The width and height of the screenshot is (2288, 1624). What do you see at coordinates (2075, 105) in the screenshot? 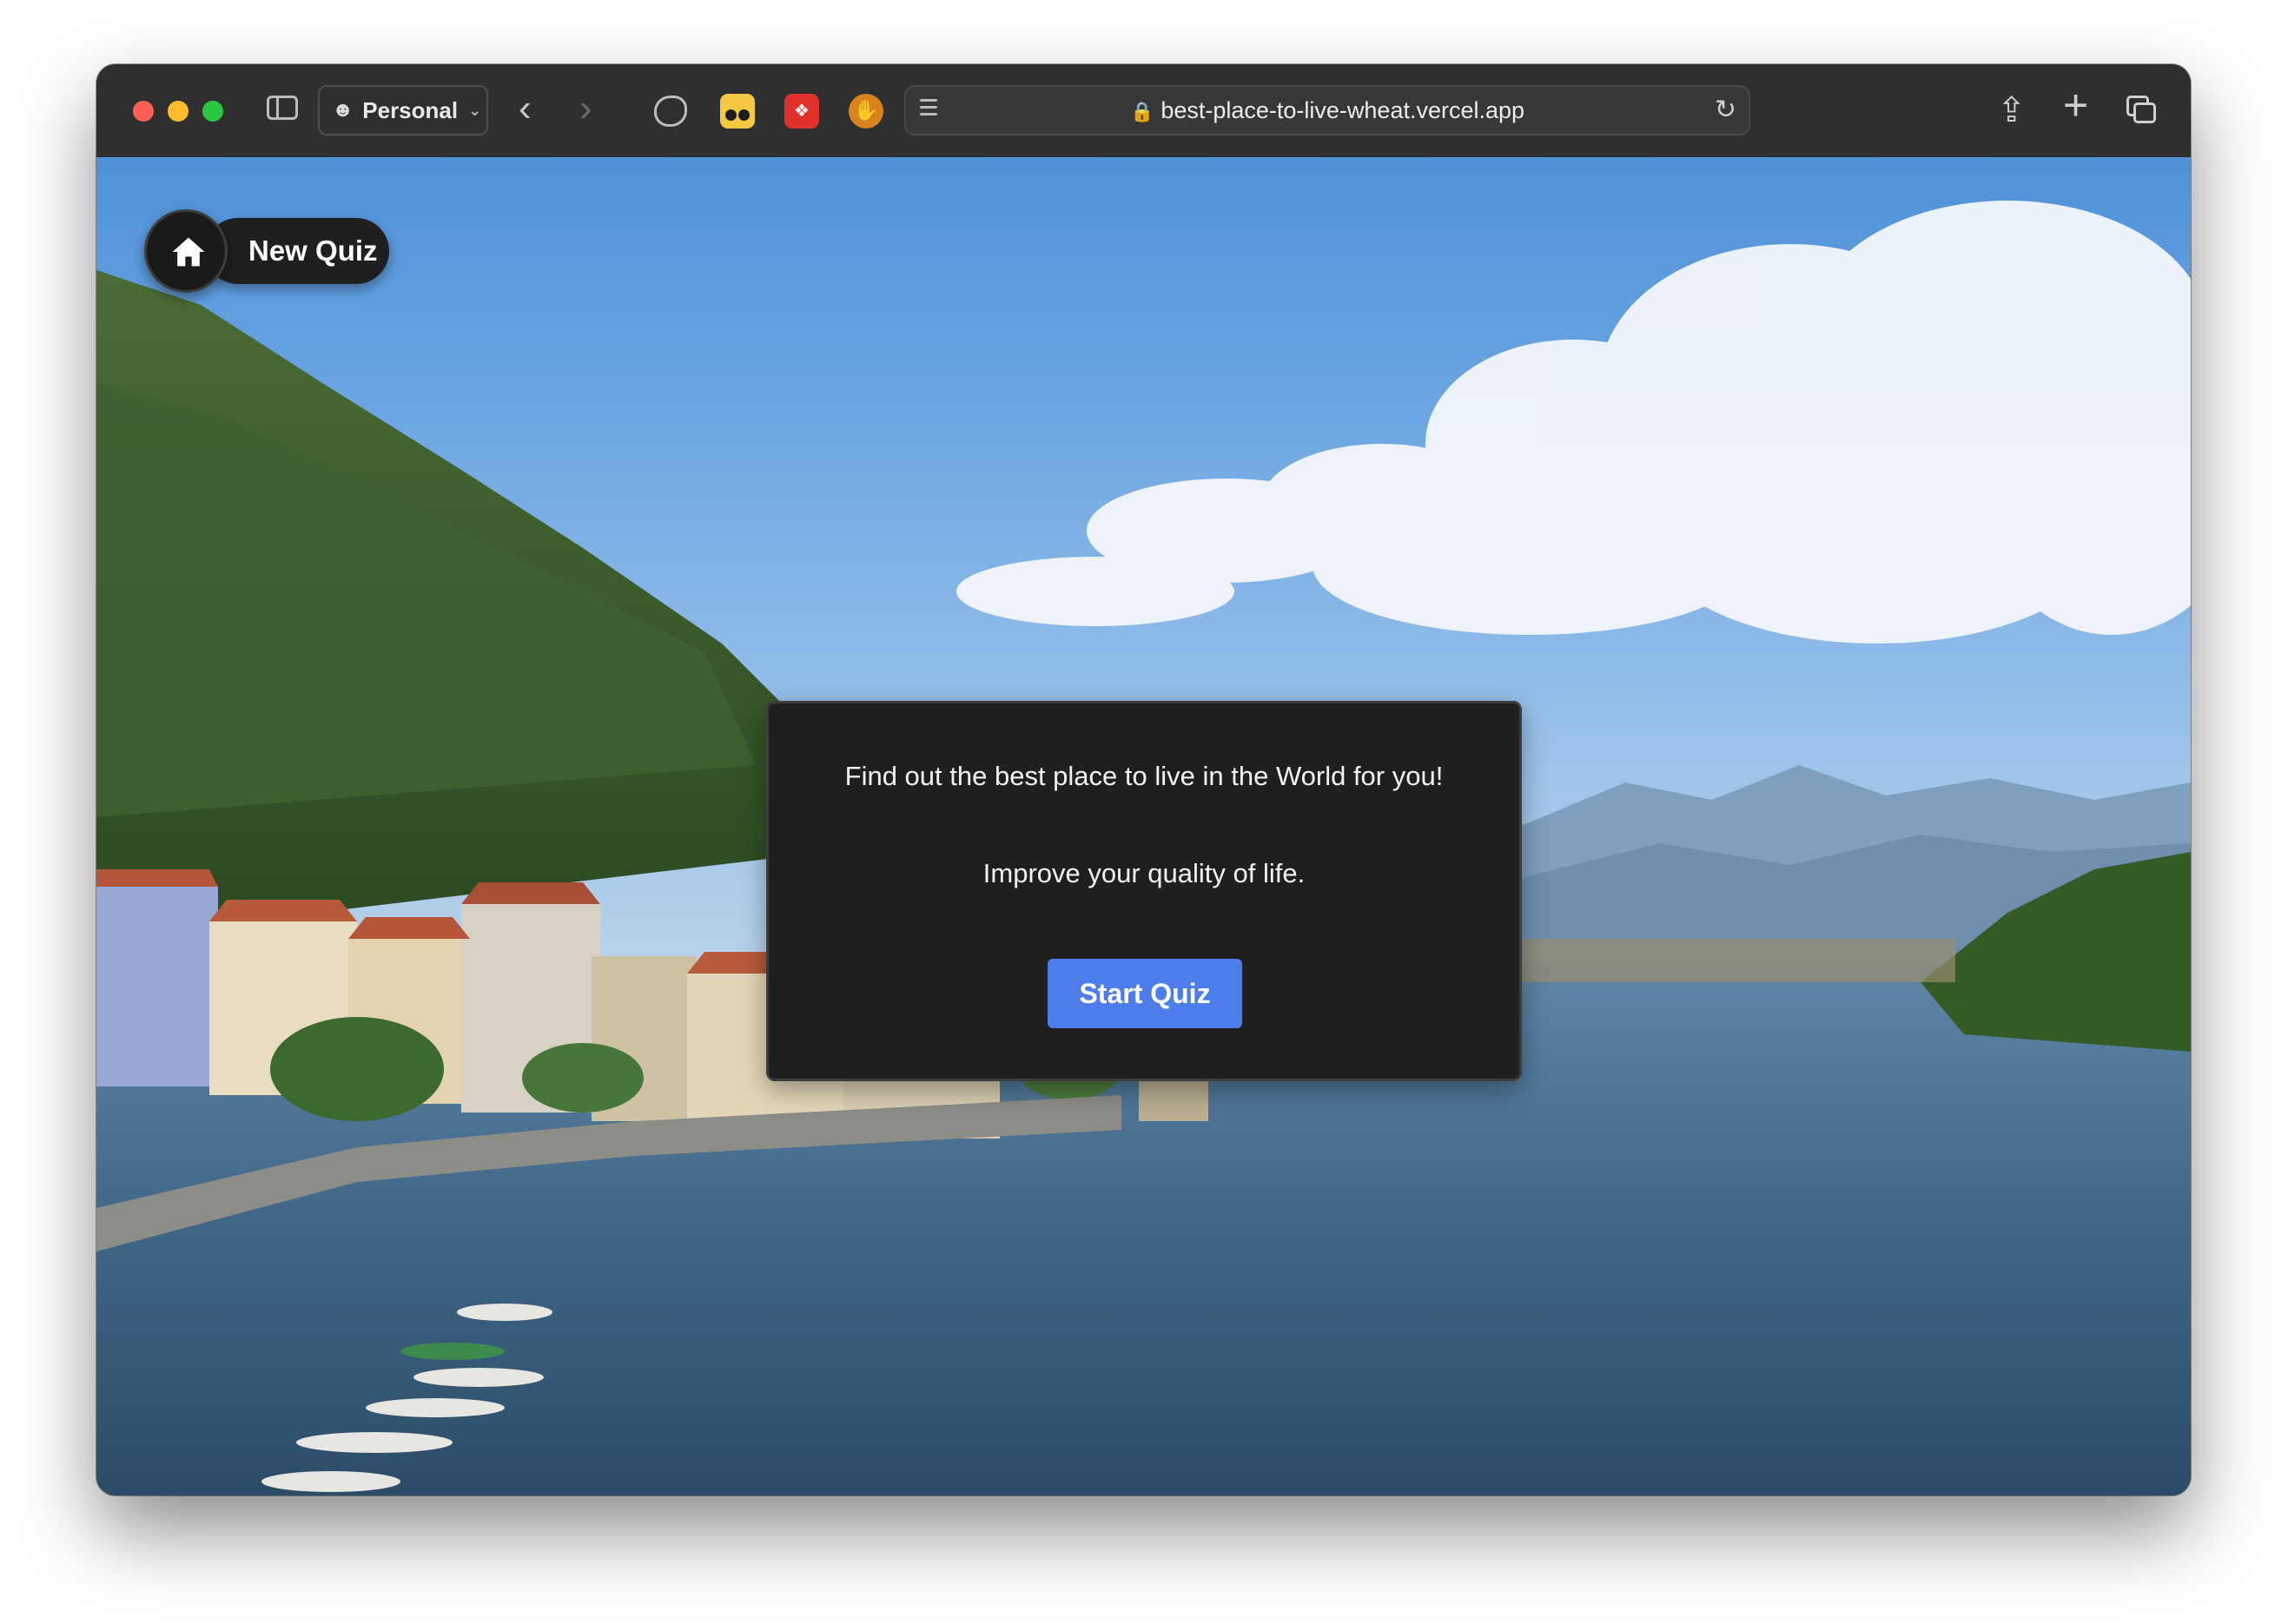
I see `new-tab-plus-icon: +` at bounding box center [2075, 105].